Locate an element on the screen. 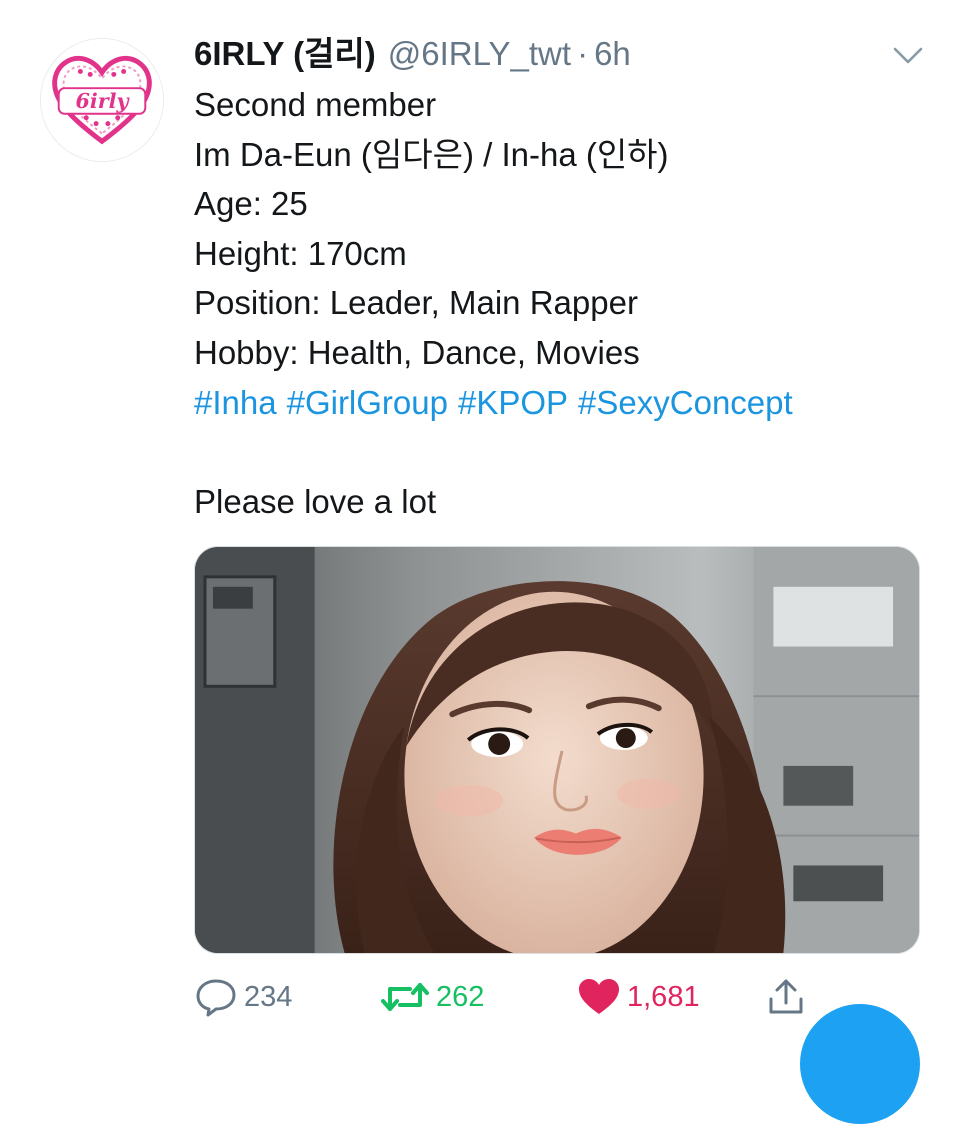 Image resolution: width=960 pixels, height=1124 pixels. svg-text: 6irly is located at coordinates (103, 101).